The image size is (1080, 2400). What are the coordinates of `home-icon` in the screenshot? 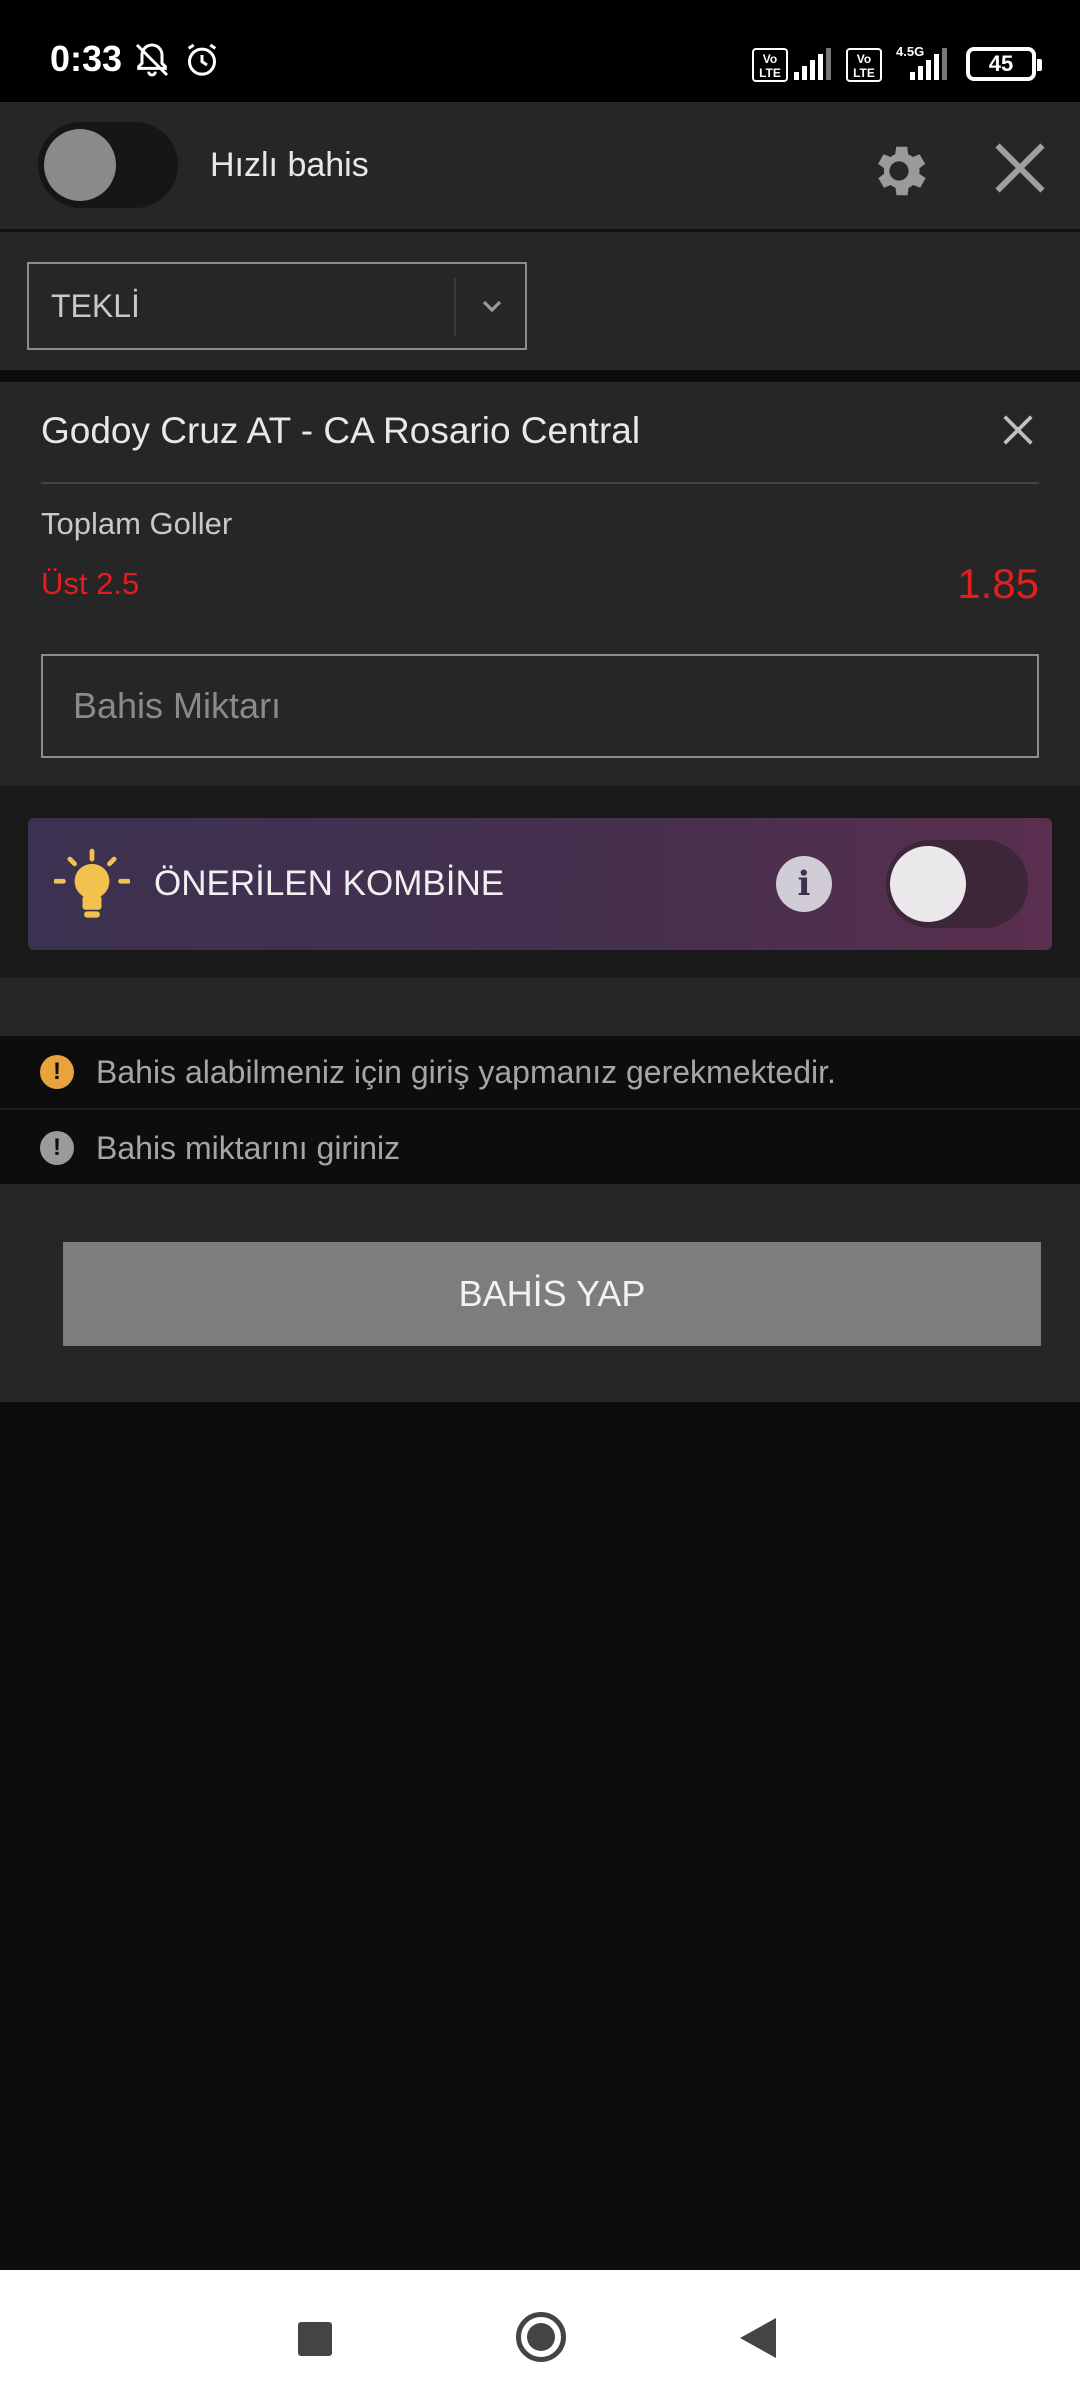 It's located at (541, 2337).